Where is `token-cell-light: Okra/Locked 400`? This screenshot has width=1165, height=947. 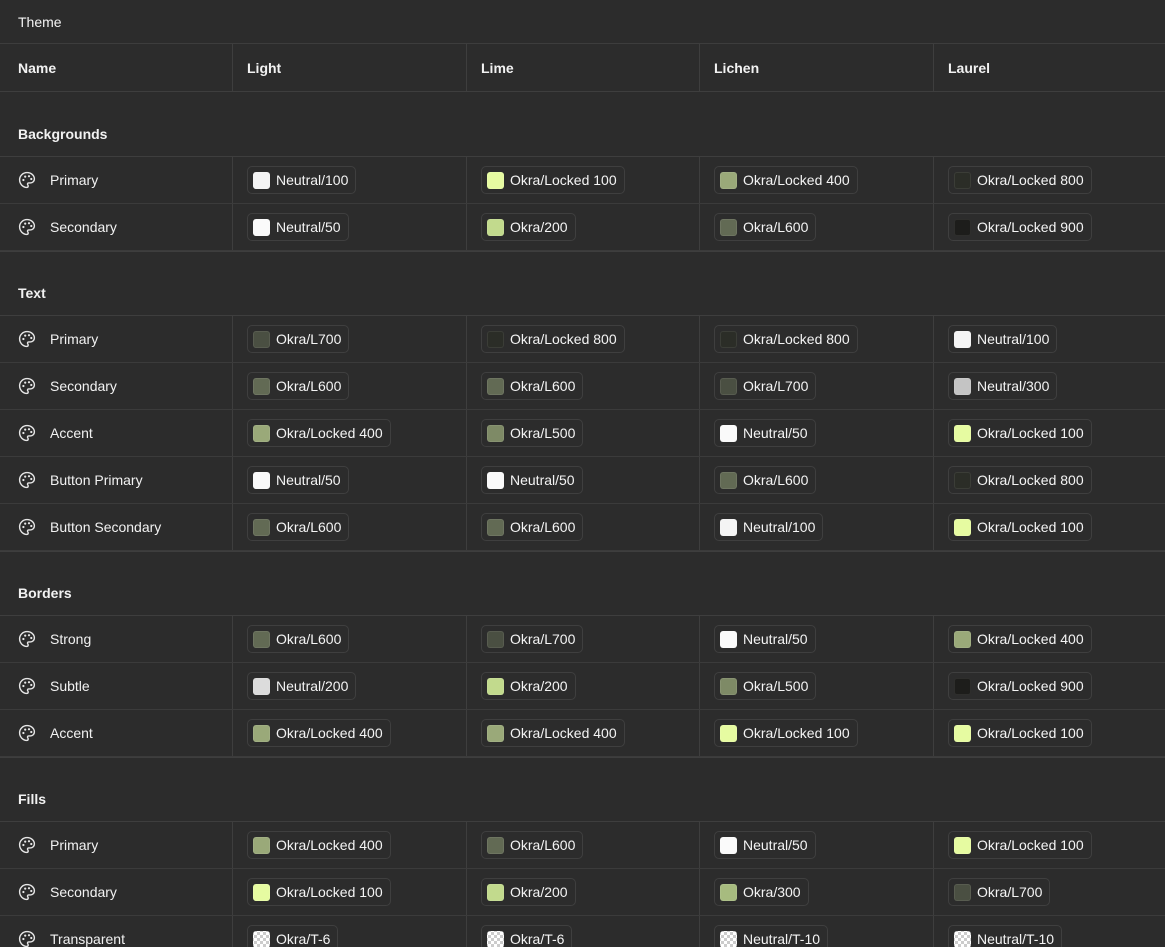 token-cell-light: Okra/Locked 400 is located at coordinates (350, 433).